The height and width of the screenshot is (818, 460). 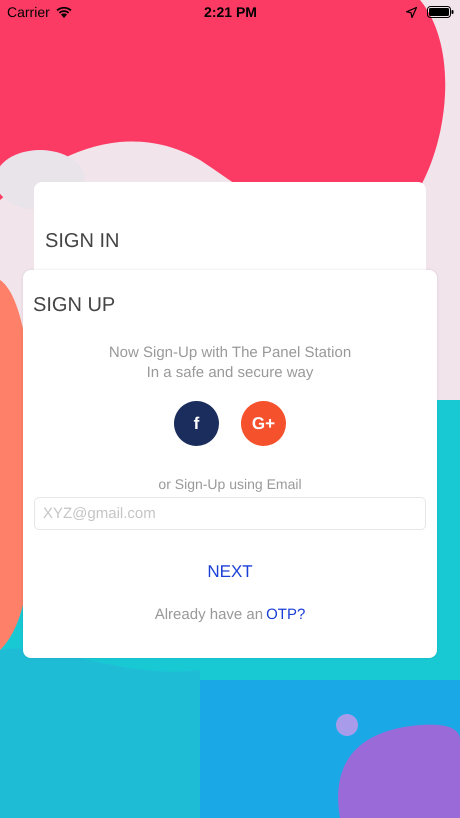 What do you see at coordinates (196, 423) in the screenshot?
I see `social-login-button: f` at bounding box center [196, 423].